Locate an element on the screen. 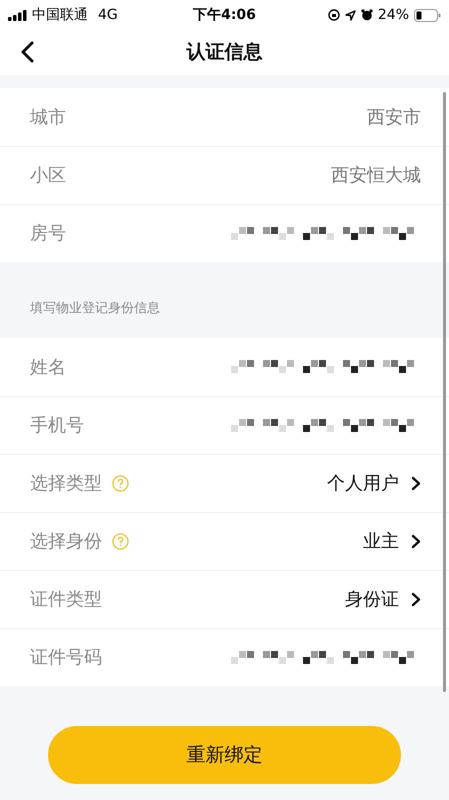 This screenshot has height=800, width=449. network-type: 4G is located at coordinates (108, 15).